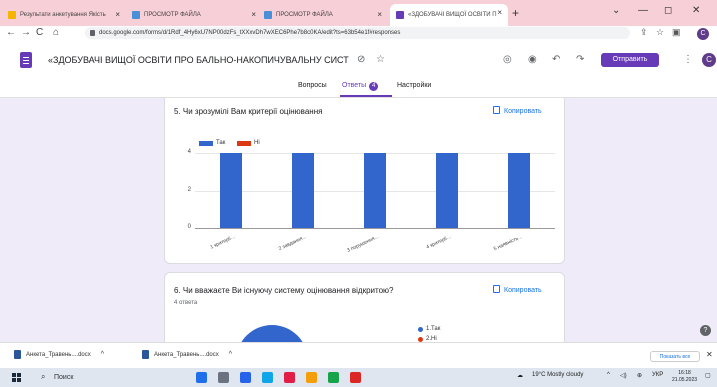 The height and width of the screenshot is (387, 717). What do you see at coordinates (705, 330) in the screenshot?
I see `help-icon: ?` at bounding box center [705, 330].